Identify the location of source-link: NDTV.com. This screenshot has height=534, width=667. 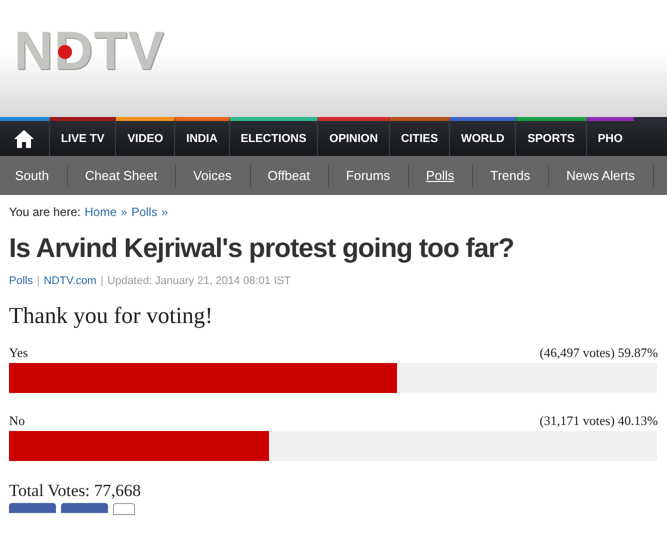
(70, 281).